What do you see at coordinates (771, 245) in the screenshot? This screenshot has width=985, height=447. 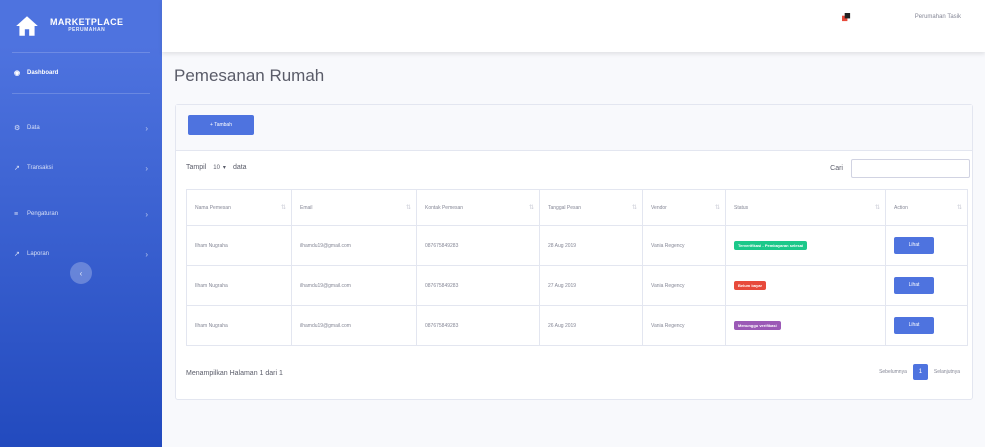 I see `status-badge: Terverifikasi - Pembayaran selesai` at bounding box center [771, 245].